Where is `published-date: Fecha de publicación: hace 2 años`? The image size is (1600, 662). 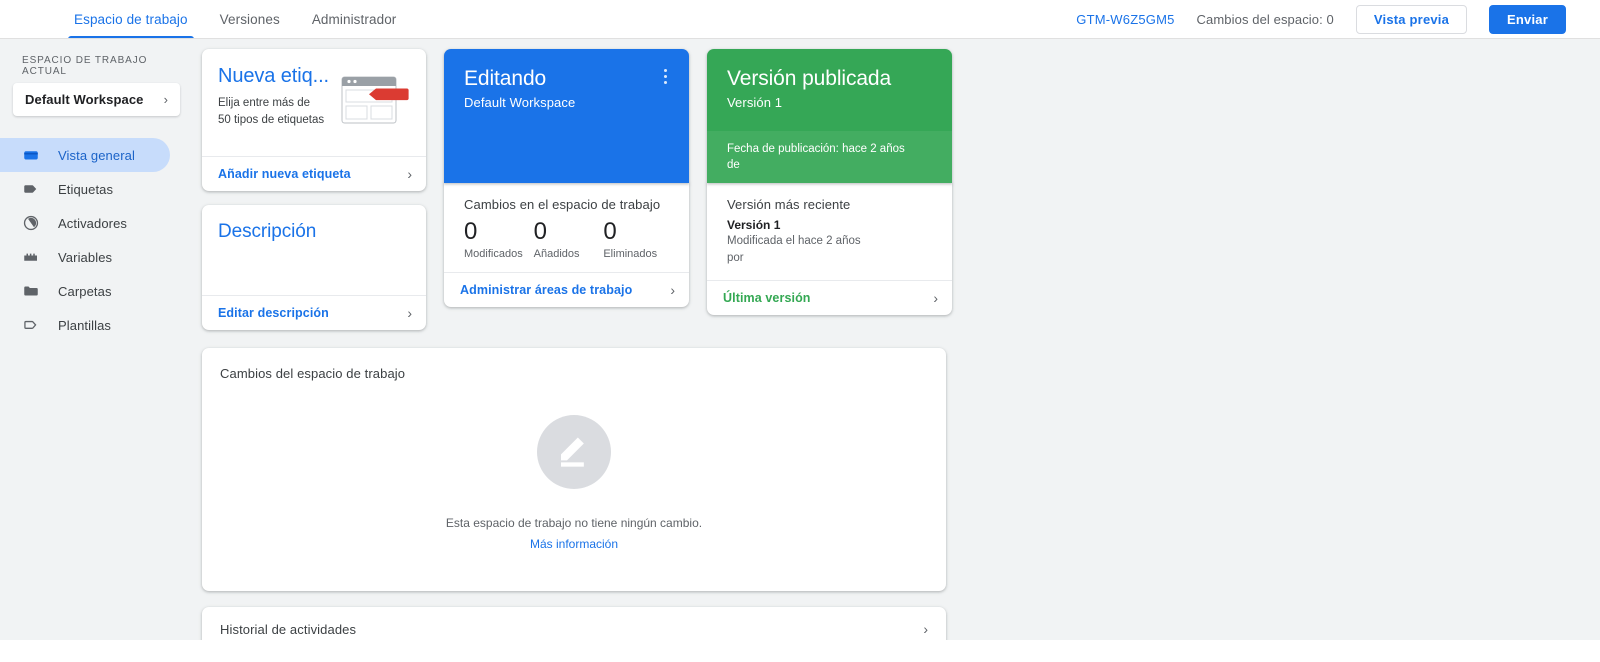 published-date: Fecha de publicación: hace 2 años is located at coordinates (816, 148).